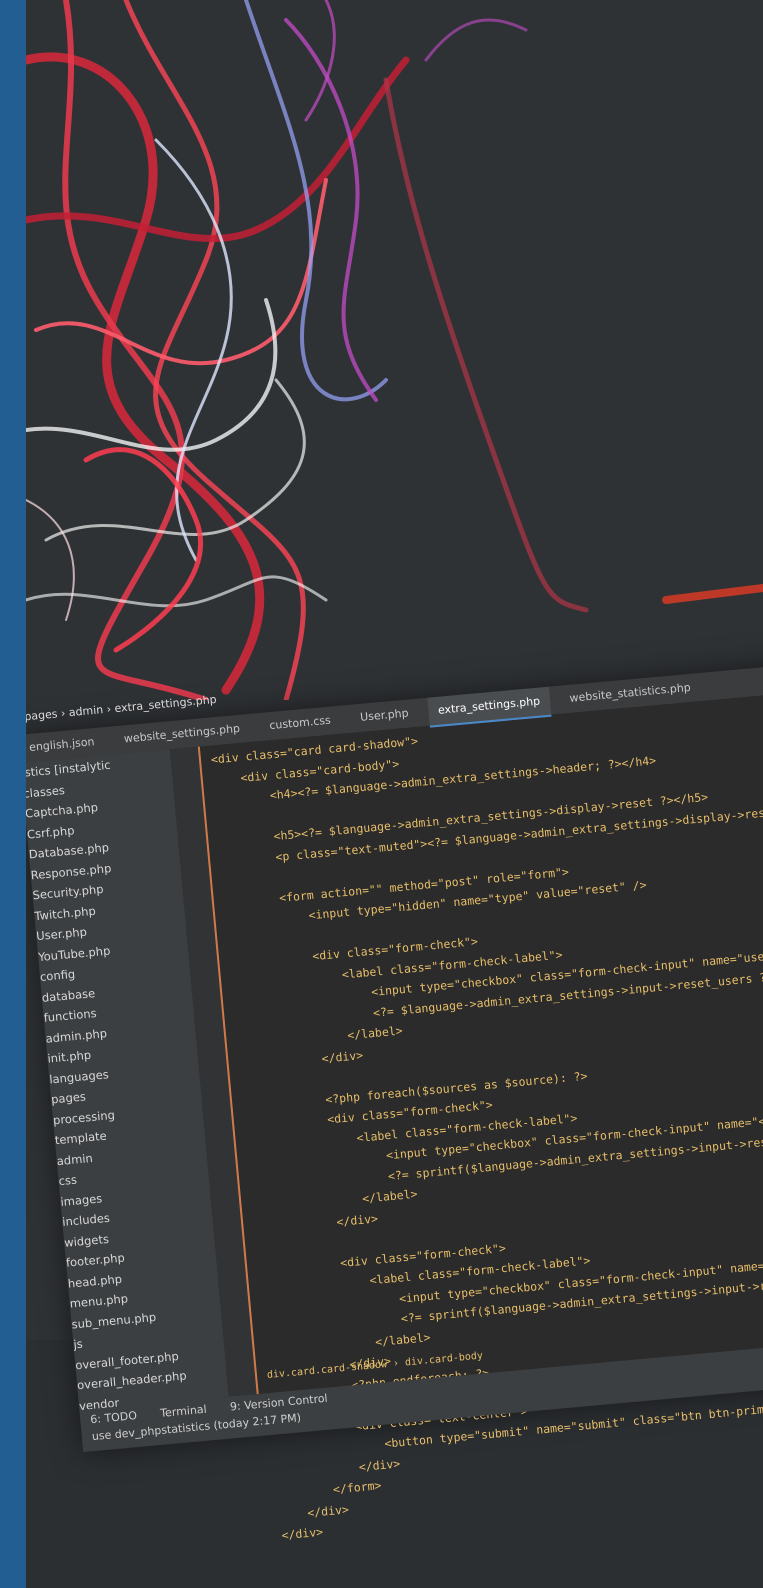  Describe the element at coordinates (300, 723) in the screenshot. I see `tab-custom-css: custom.css` at that location.